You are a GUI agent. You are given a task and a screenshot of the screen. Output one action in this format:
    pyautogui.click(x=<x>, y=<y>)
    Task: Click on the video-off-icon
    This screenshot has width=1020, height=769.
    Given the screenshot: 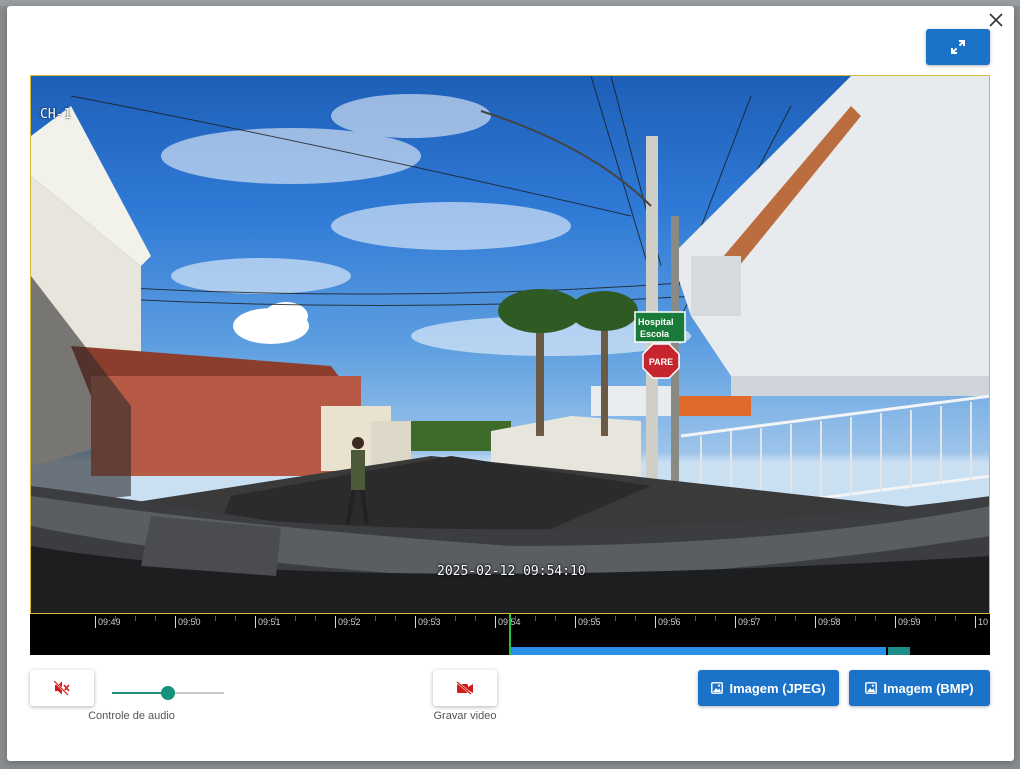 What is the action you would take?
    pyautogui.click(x=464, y=688)
    